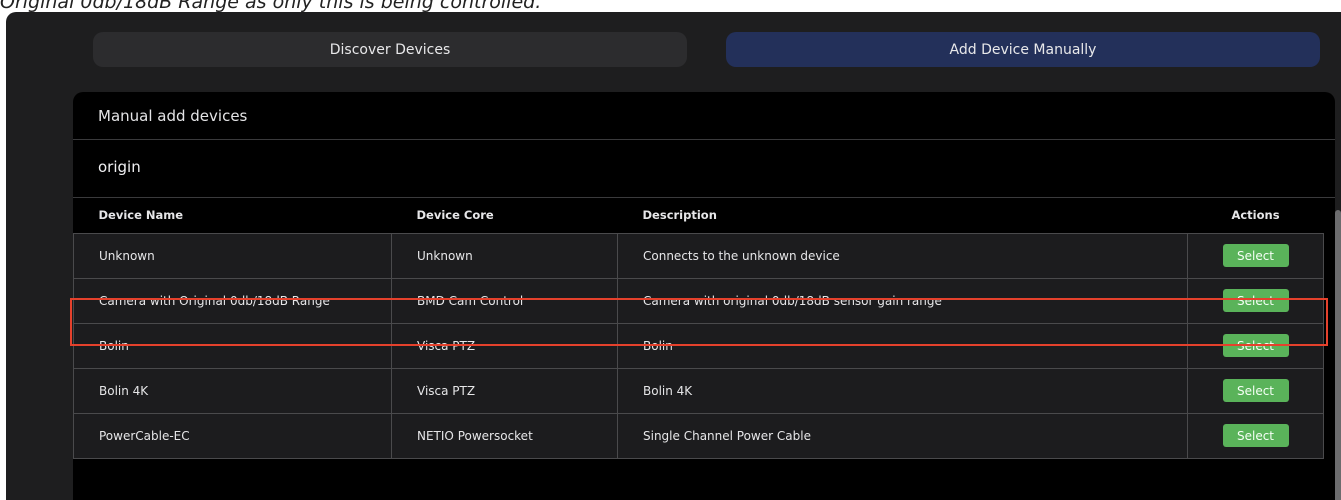 The width and height of the screenshot is (1341, 500). What do you see at coordinates (232, 345) in the screenshot?
I see `cell-device-name: Bolin` at bounding box center [232, 345].